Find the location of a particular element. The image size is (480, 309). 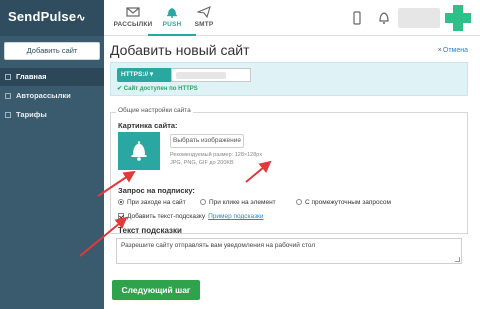

site-image-preview is located at coordinates (139, 151).